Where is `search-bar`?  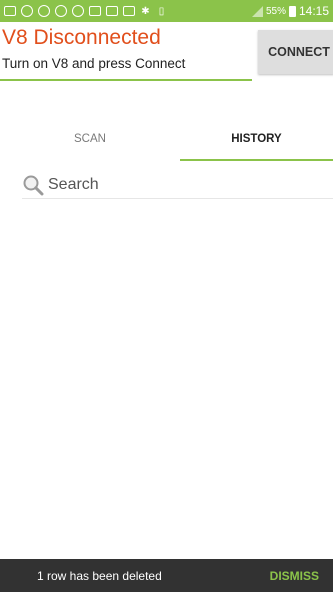
search-bar is located at coordinates (177, 185).